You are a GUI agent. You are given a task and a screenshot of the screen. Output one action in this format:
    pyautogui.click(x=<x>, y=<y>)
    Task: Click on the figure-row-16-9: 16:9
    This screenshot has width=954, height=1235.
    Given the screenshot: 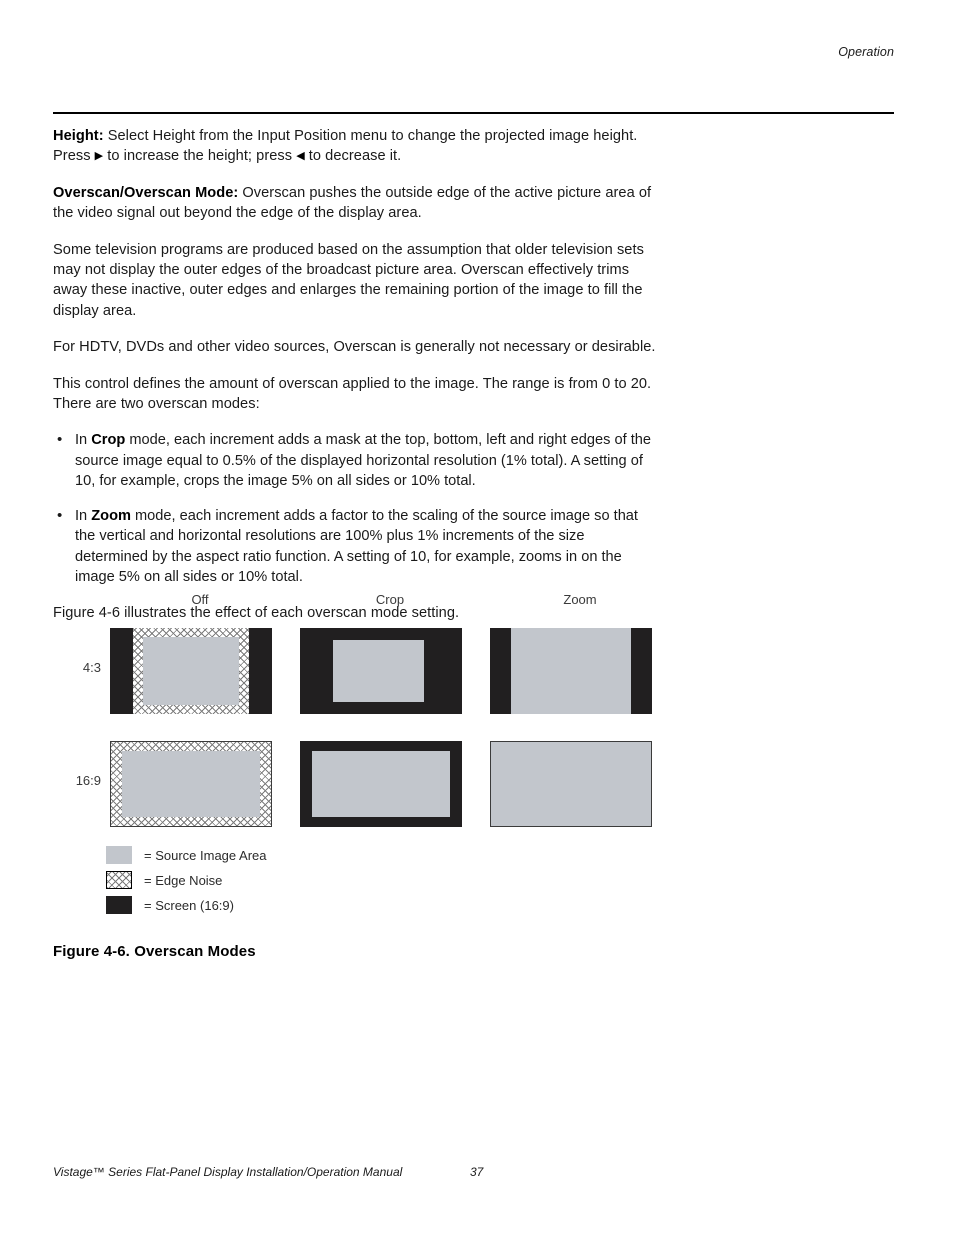 What is the action you would take?
    pyautogui.click(x=363, y=784)
    